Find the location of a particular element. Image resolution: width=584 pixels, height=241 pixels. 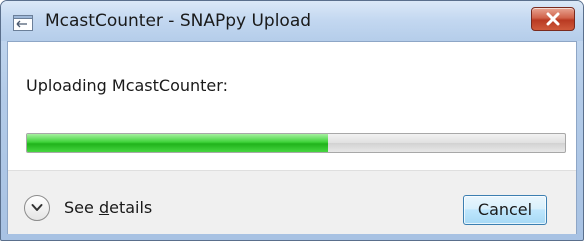

see-details-prefix: See is located at coordinates (81, 207).